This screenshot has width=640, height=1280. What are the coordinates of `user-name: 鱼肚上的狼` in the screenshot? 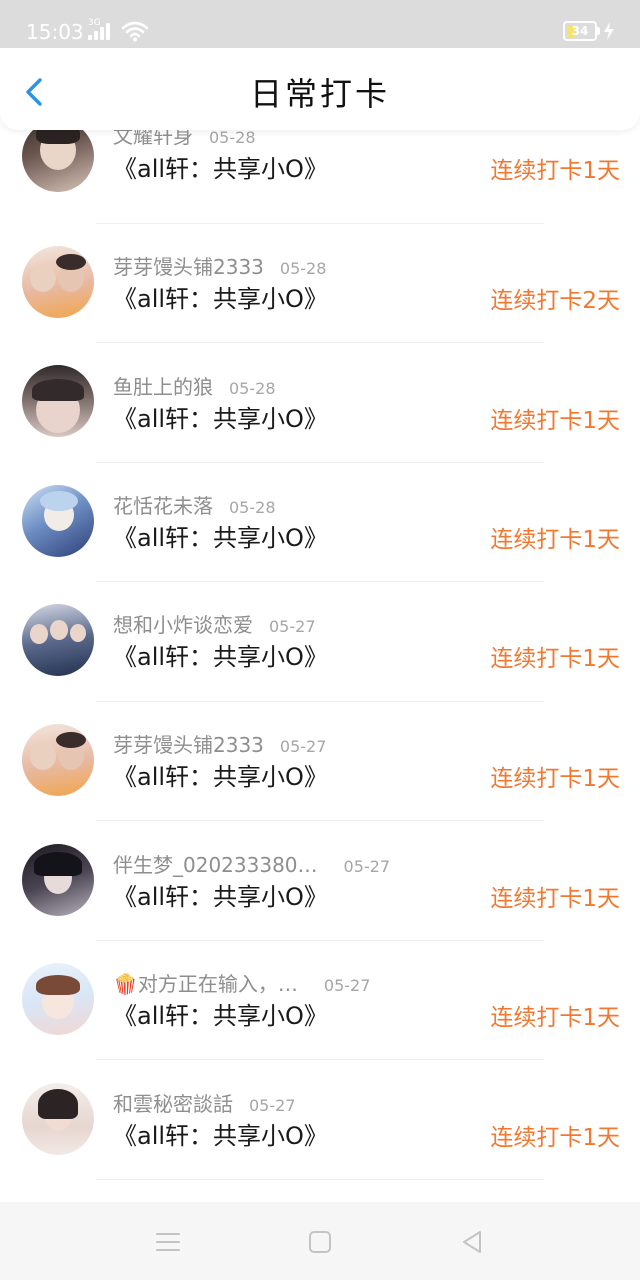 It's located at (163, 387).